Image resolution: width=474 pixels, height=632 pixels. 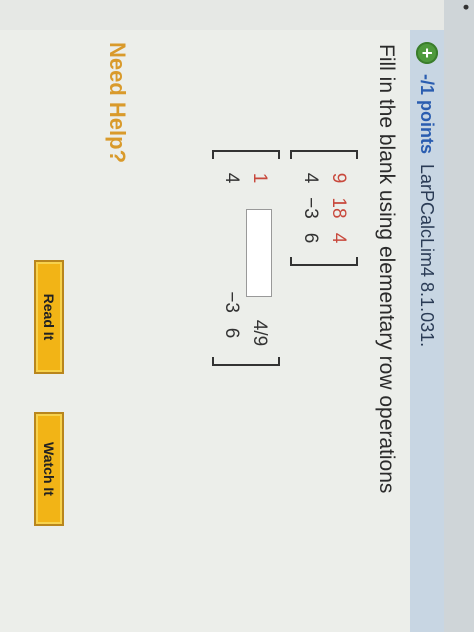 What do you see at coordinates (459, 316) in the screenshot?
I see `top-band: •` at bounding box center [459, 316].